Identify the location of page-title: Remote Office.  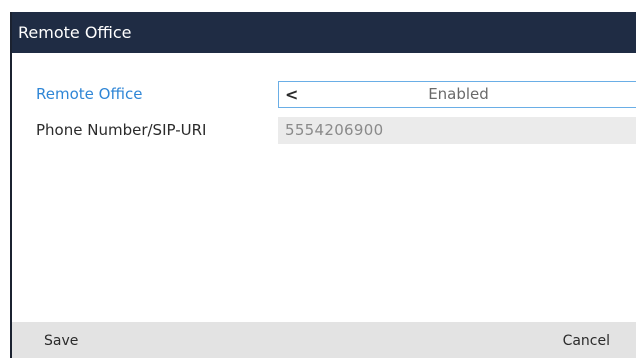
(324, 32).